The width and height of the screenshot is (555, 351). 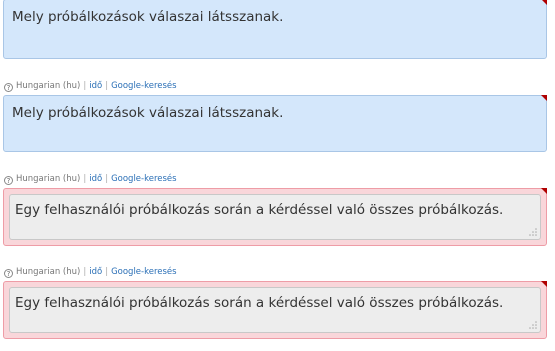 I want to click on meta-row-1: ? Hungarian (hu) | idő | Google-keresés, so click(x=90, y=86).